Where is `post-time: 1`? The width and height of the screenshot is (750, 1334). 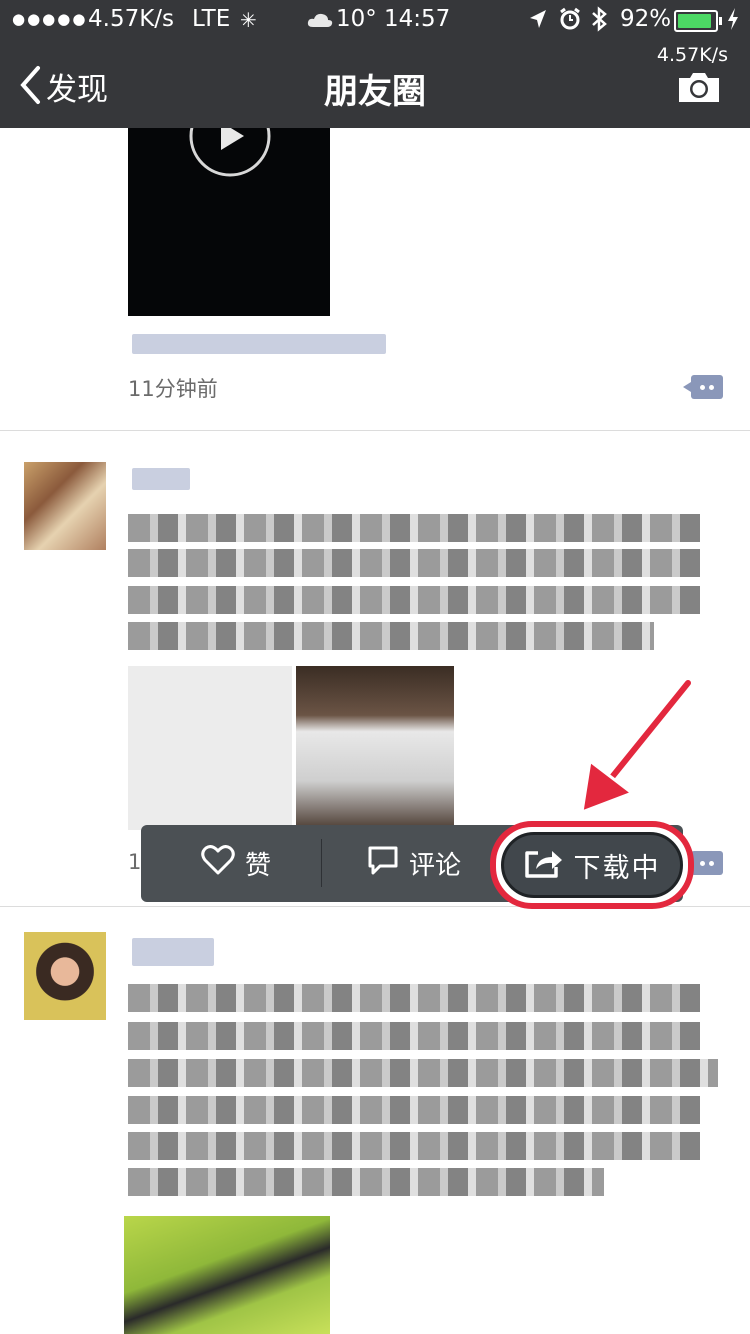
post-time: 1 is located at coordinates (135, 862).